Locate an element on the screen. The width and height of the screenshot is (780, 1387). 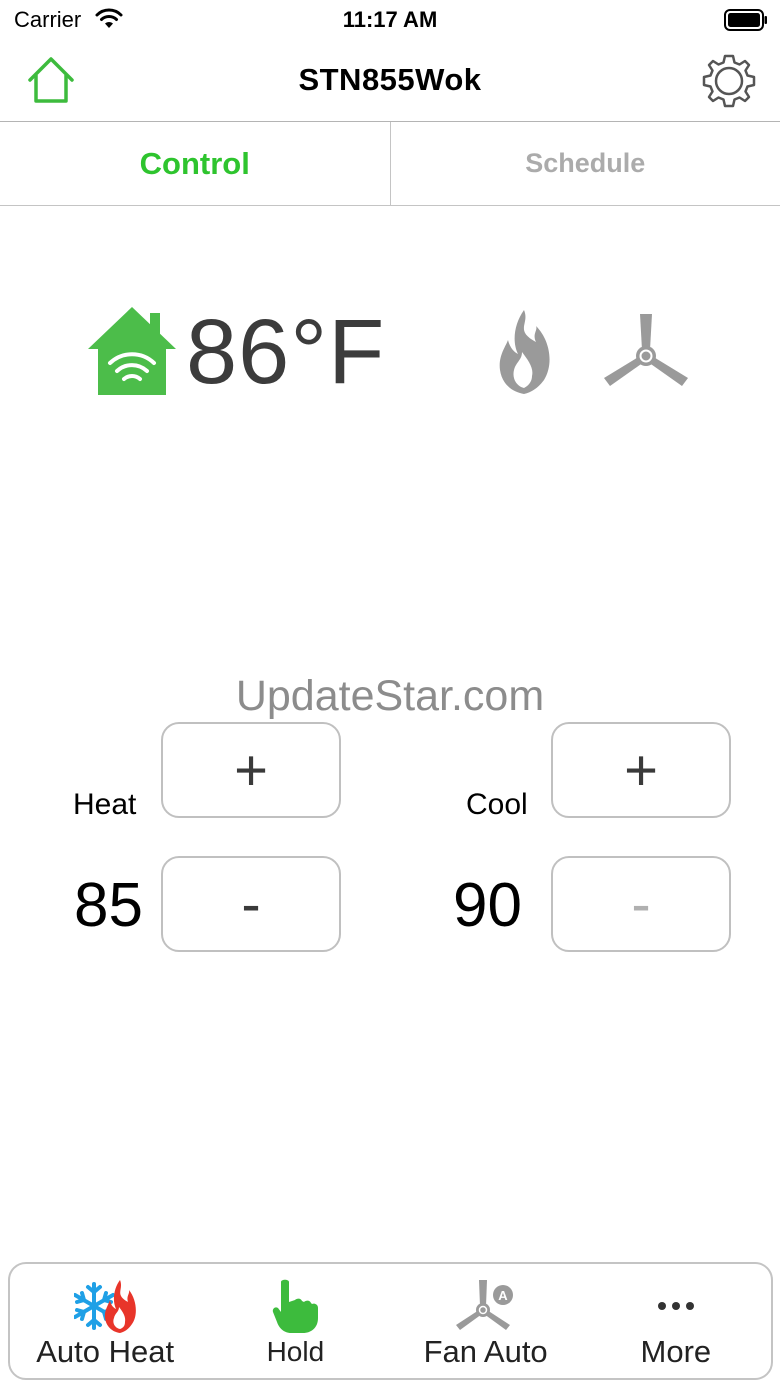
cool-setpoint-value: 90 is located at coordinates (487, 905).